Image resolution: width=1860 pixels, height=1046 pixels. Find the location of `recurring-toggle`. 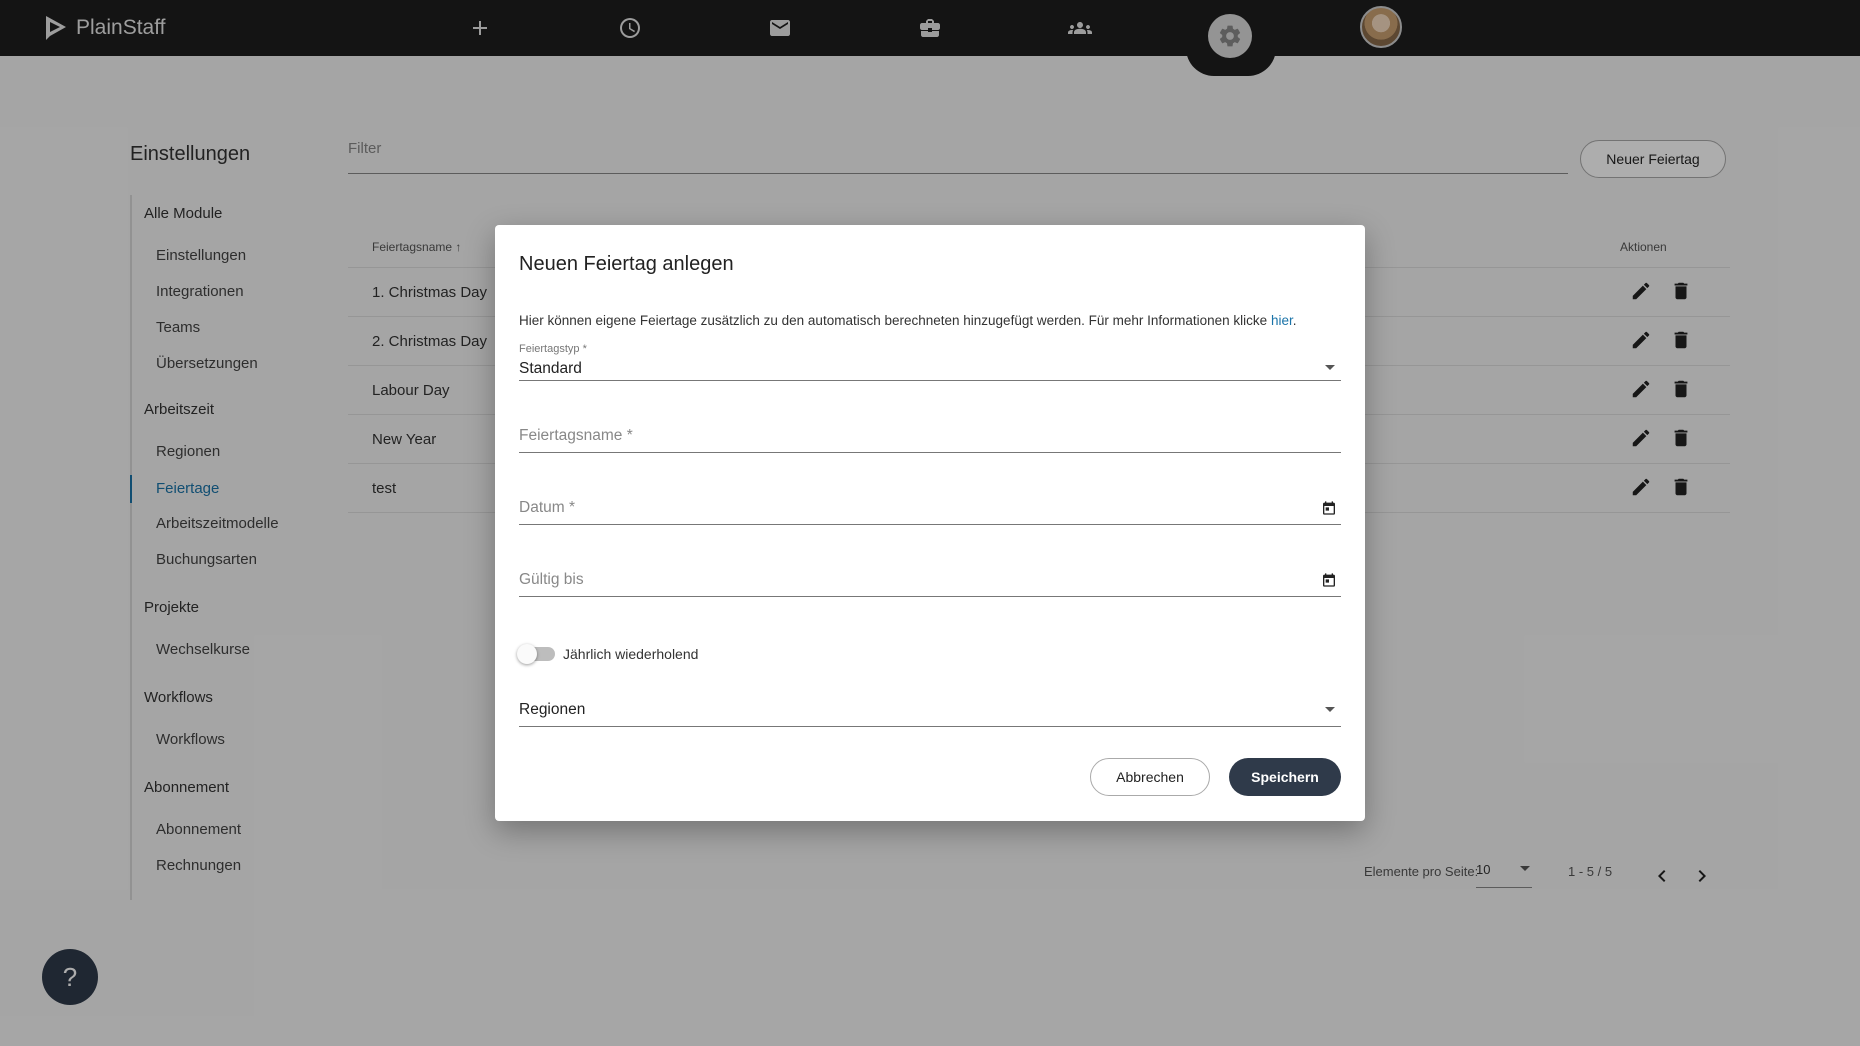

recurring-toggle is located at coordinates (536, 654).